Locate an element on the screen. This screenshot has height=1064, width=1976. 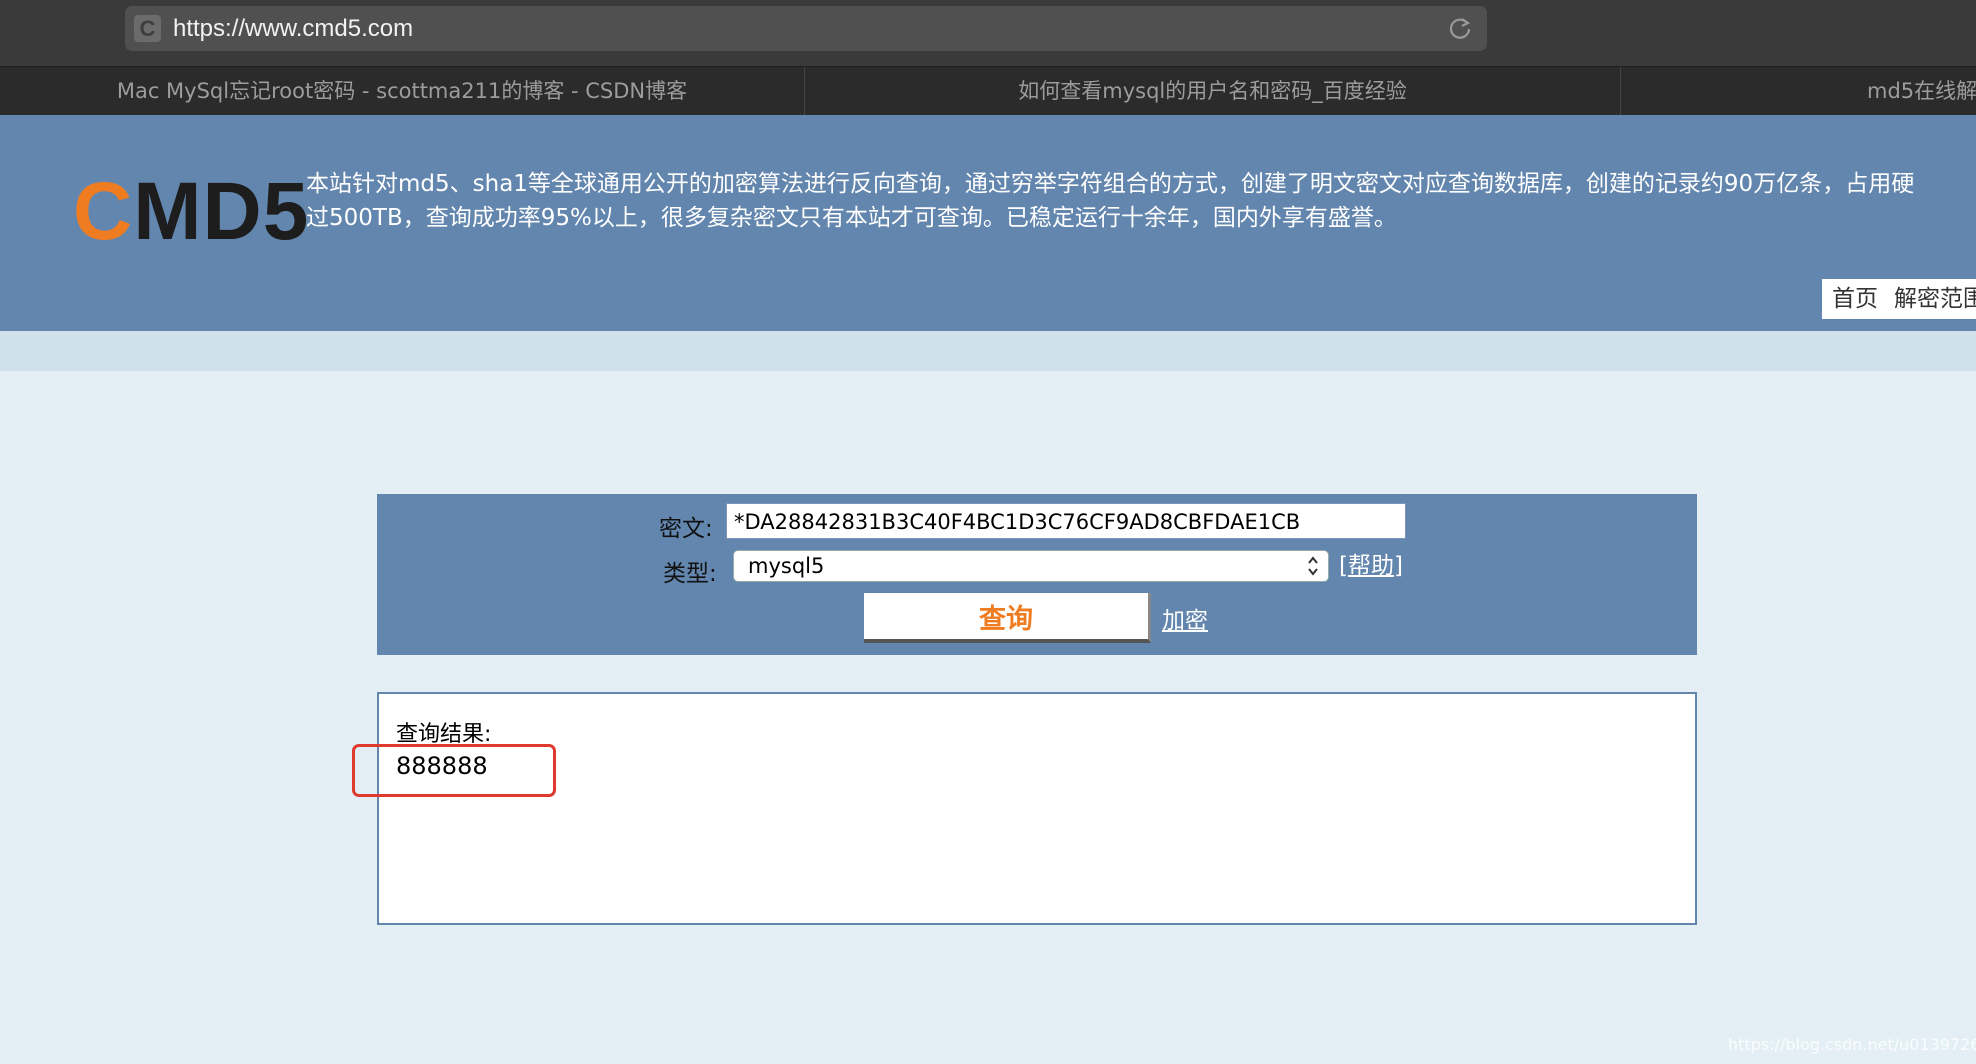
cipher-label: 密文: is located at coordinates (686, 529).